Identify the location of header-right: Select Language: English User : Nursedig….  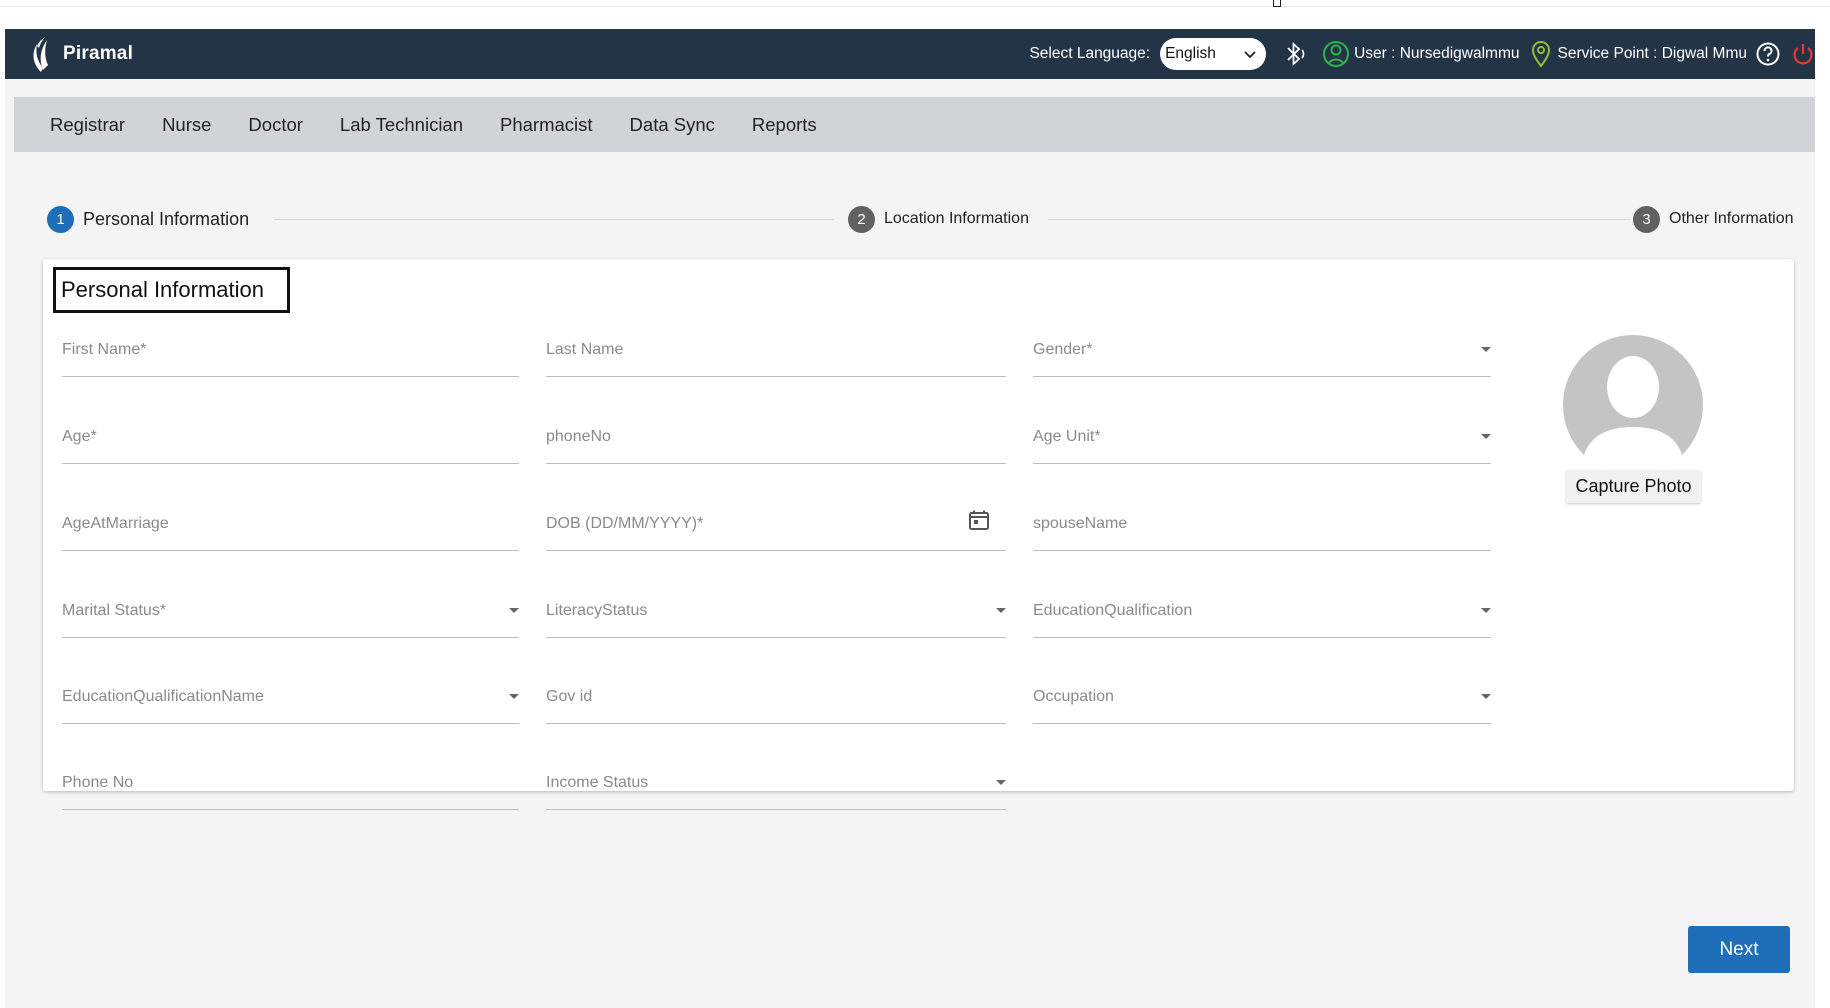
(1422, 54).